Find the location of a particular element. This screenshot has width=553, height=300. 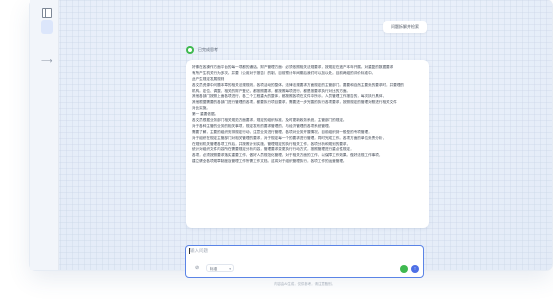

answer-line is located at coordinates (307, 180).